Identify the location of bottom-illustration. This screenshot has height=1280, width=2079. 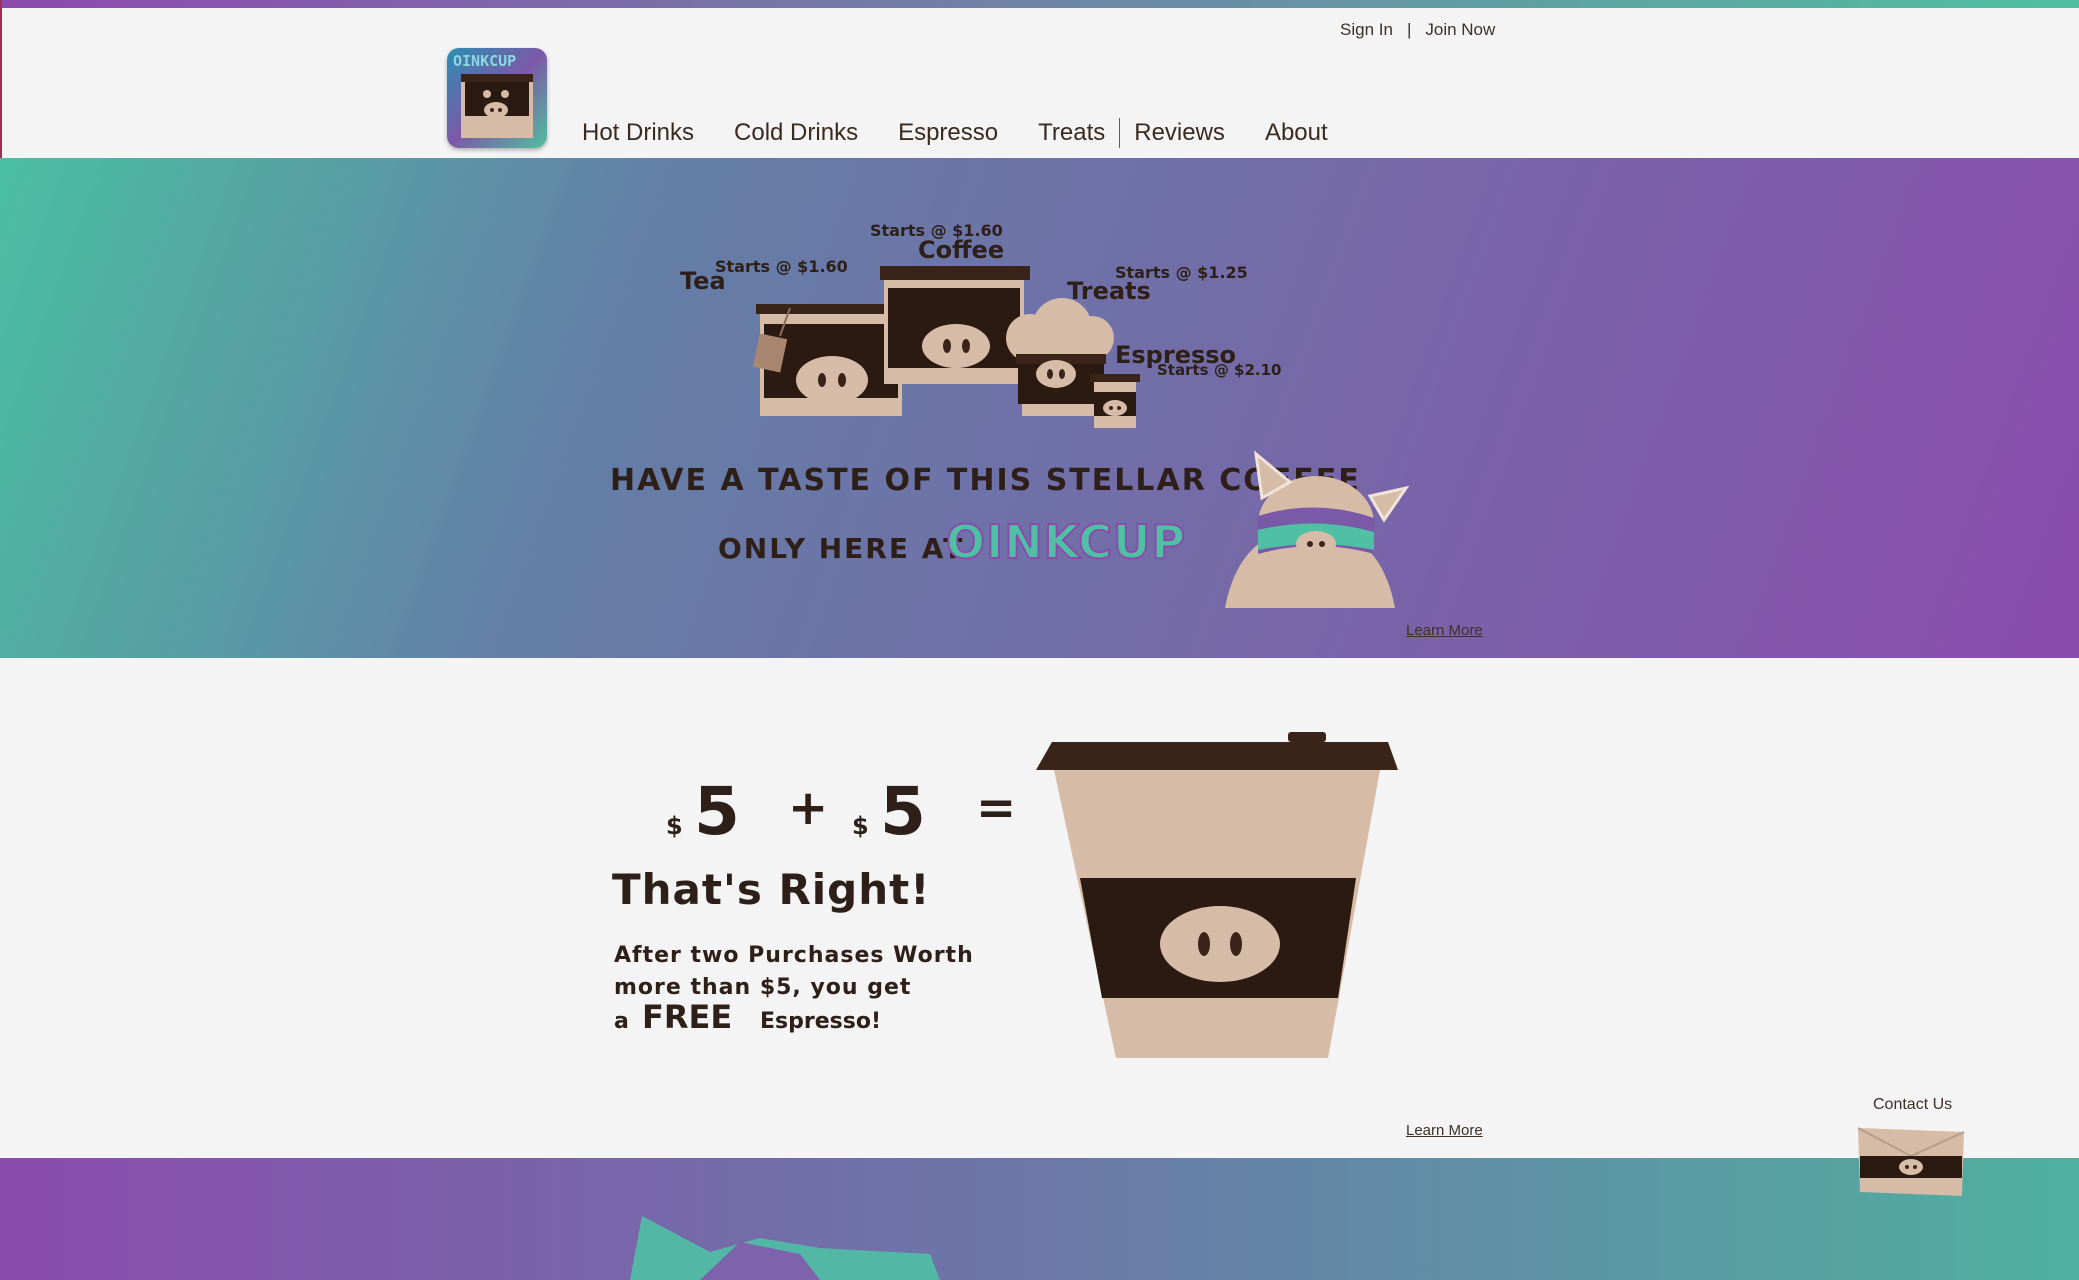
(785, 1248).